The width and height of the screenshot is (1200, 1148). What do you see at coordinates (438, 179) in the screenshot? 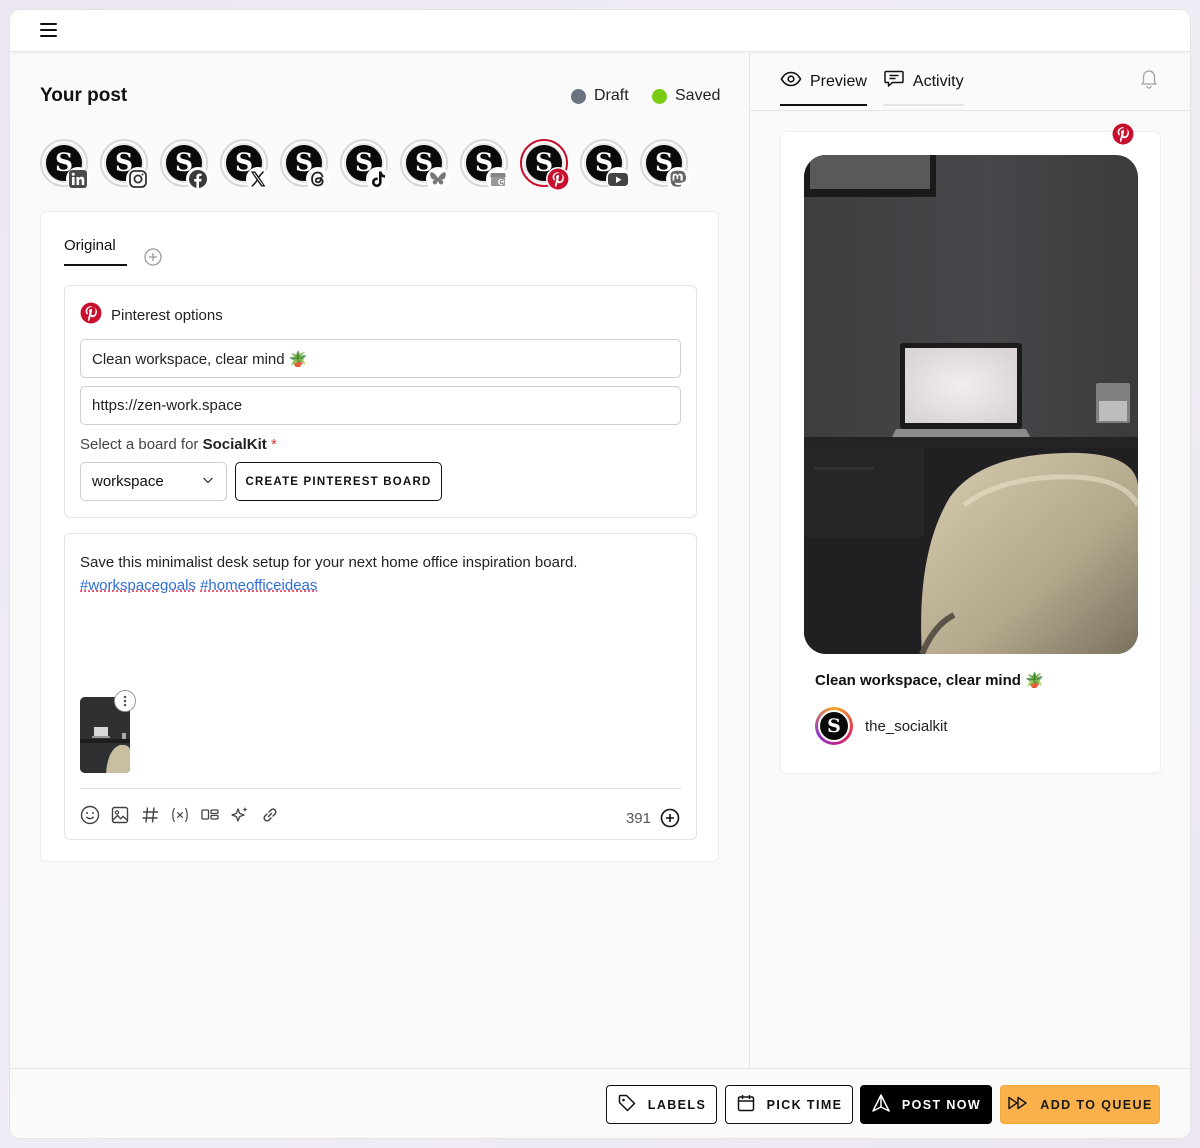
I see `bluesky-icon` at bounding box center [438, 179].